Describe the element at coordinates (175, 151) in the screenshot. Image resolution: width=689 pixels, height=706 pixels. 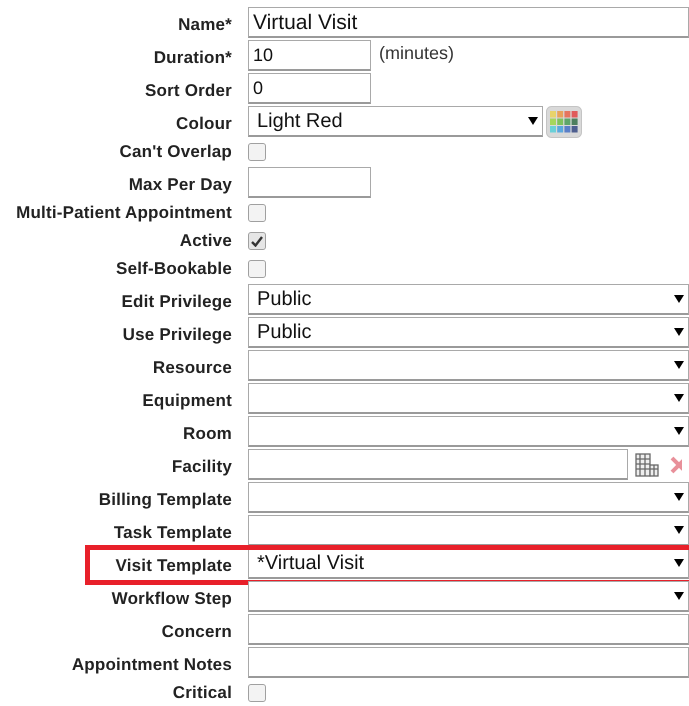
I see `field-label: Can't Overlap` at that location.